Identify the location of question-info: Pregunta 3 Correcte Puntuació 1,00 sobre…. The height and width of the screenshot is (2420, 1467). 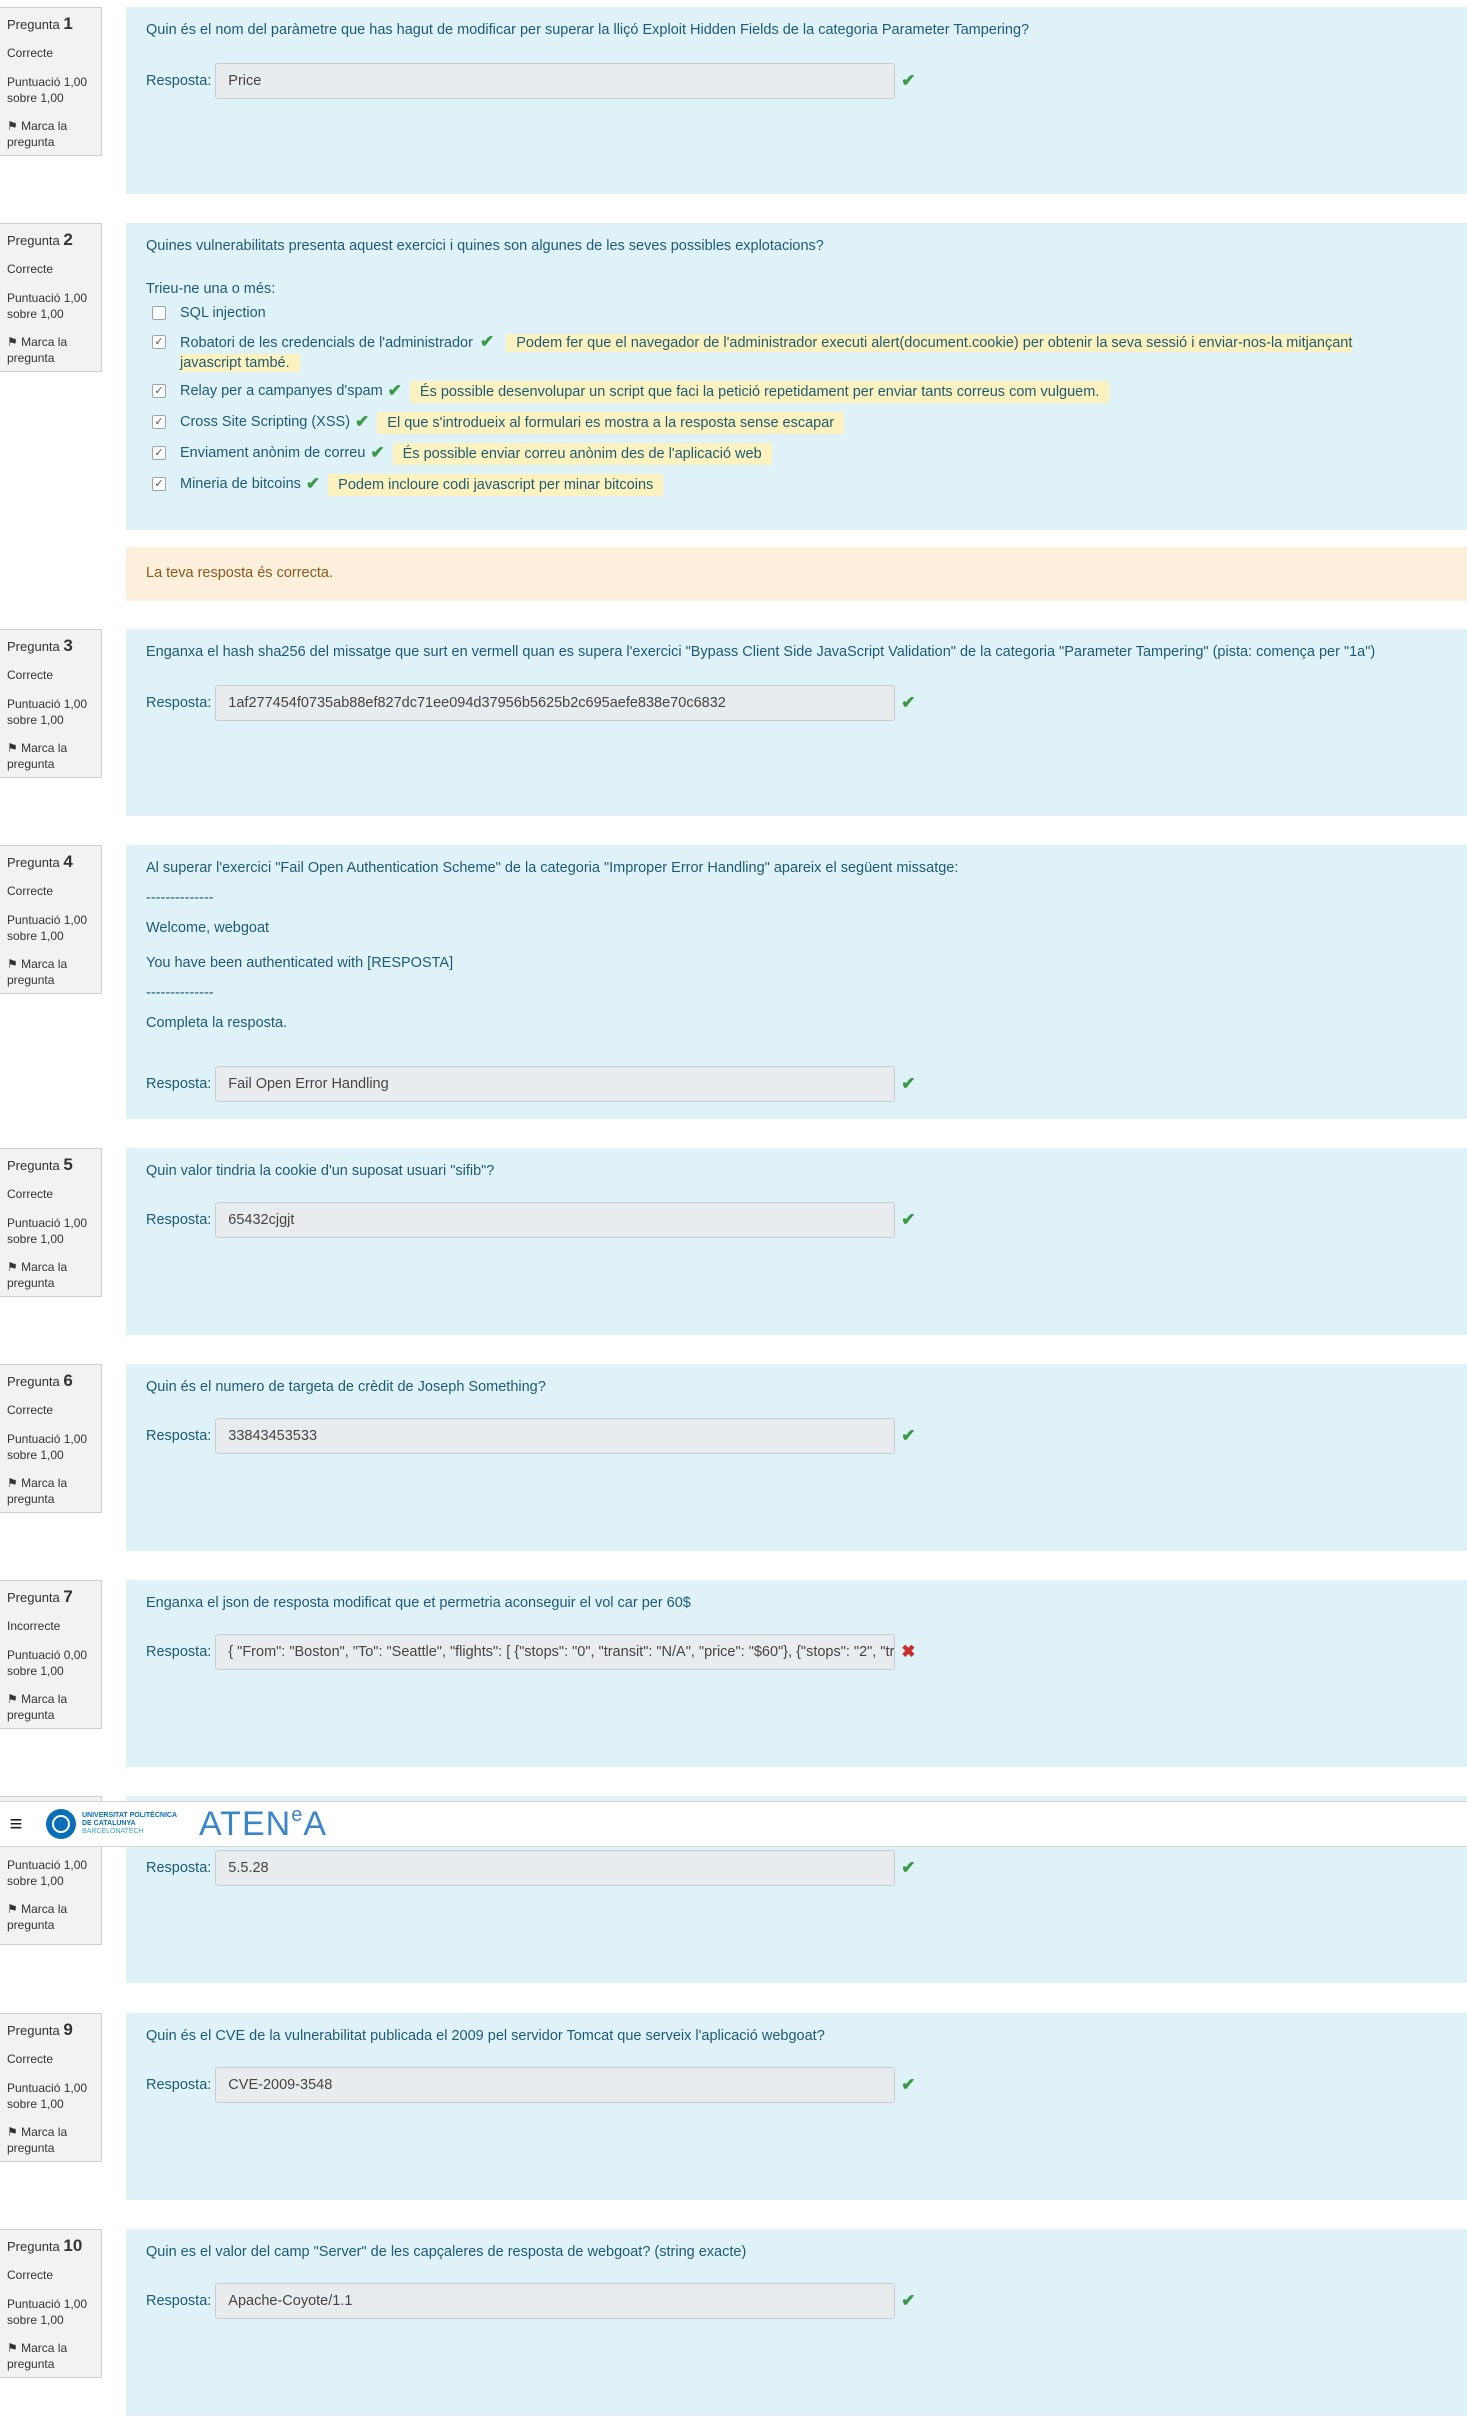
(51, 703).